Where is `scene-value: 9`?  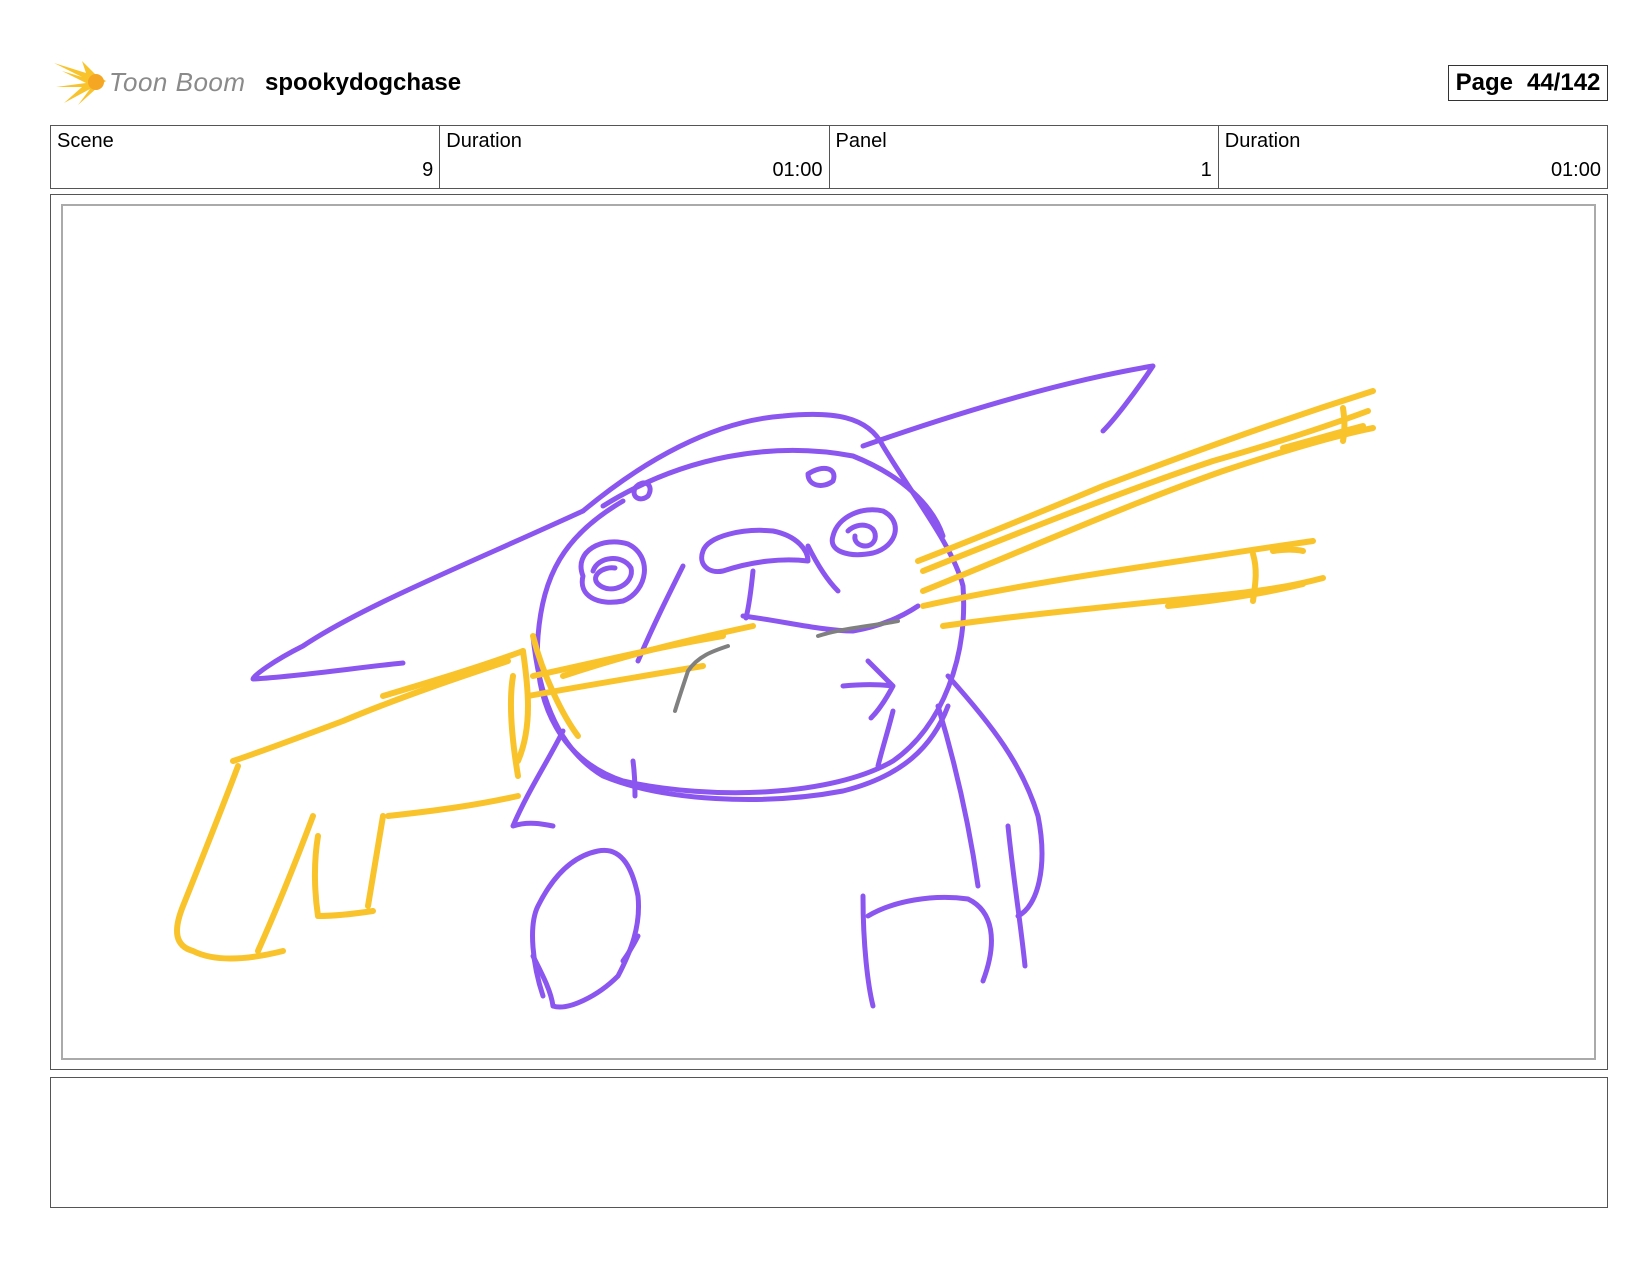 scene-value: 9 is located at coordinates (428, 170).